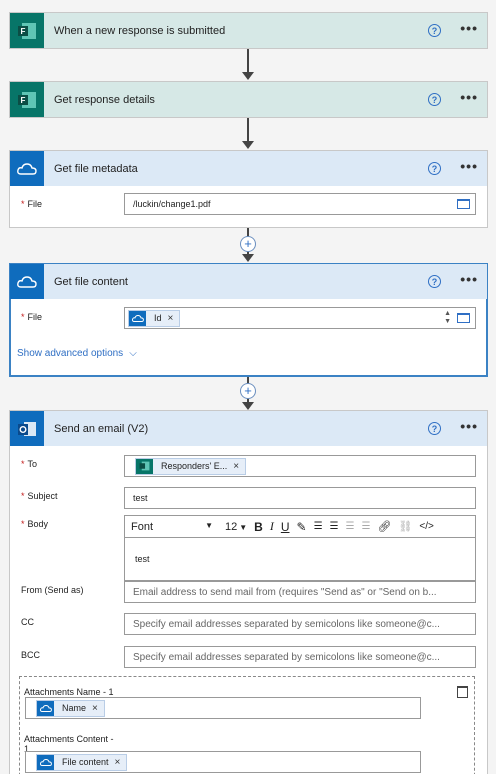  I want to click on link-icon: 🔗︎, so click(384, 526).